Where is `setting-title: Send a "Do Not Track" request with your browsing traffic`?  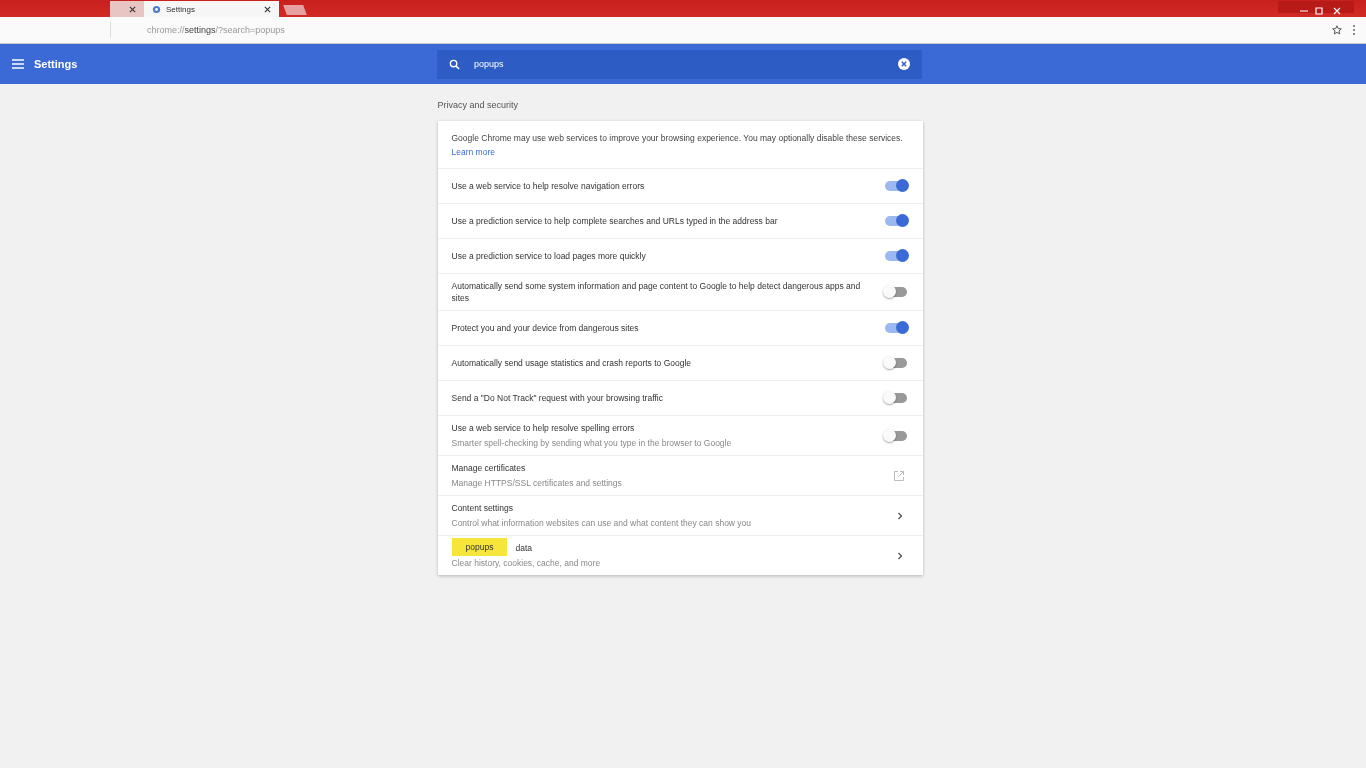 setting-title: Send a "Do Not Track" request with your browsing traffic is located at coordinates (557, 398).